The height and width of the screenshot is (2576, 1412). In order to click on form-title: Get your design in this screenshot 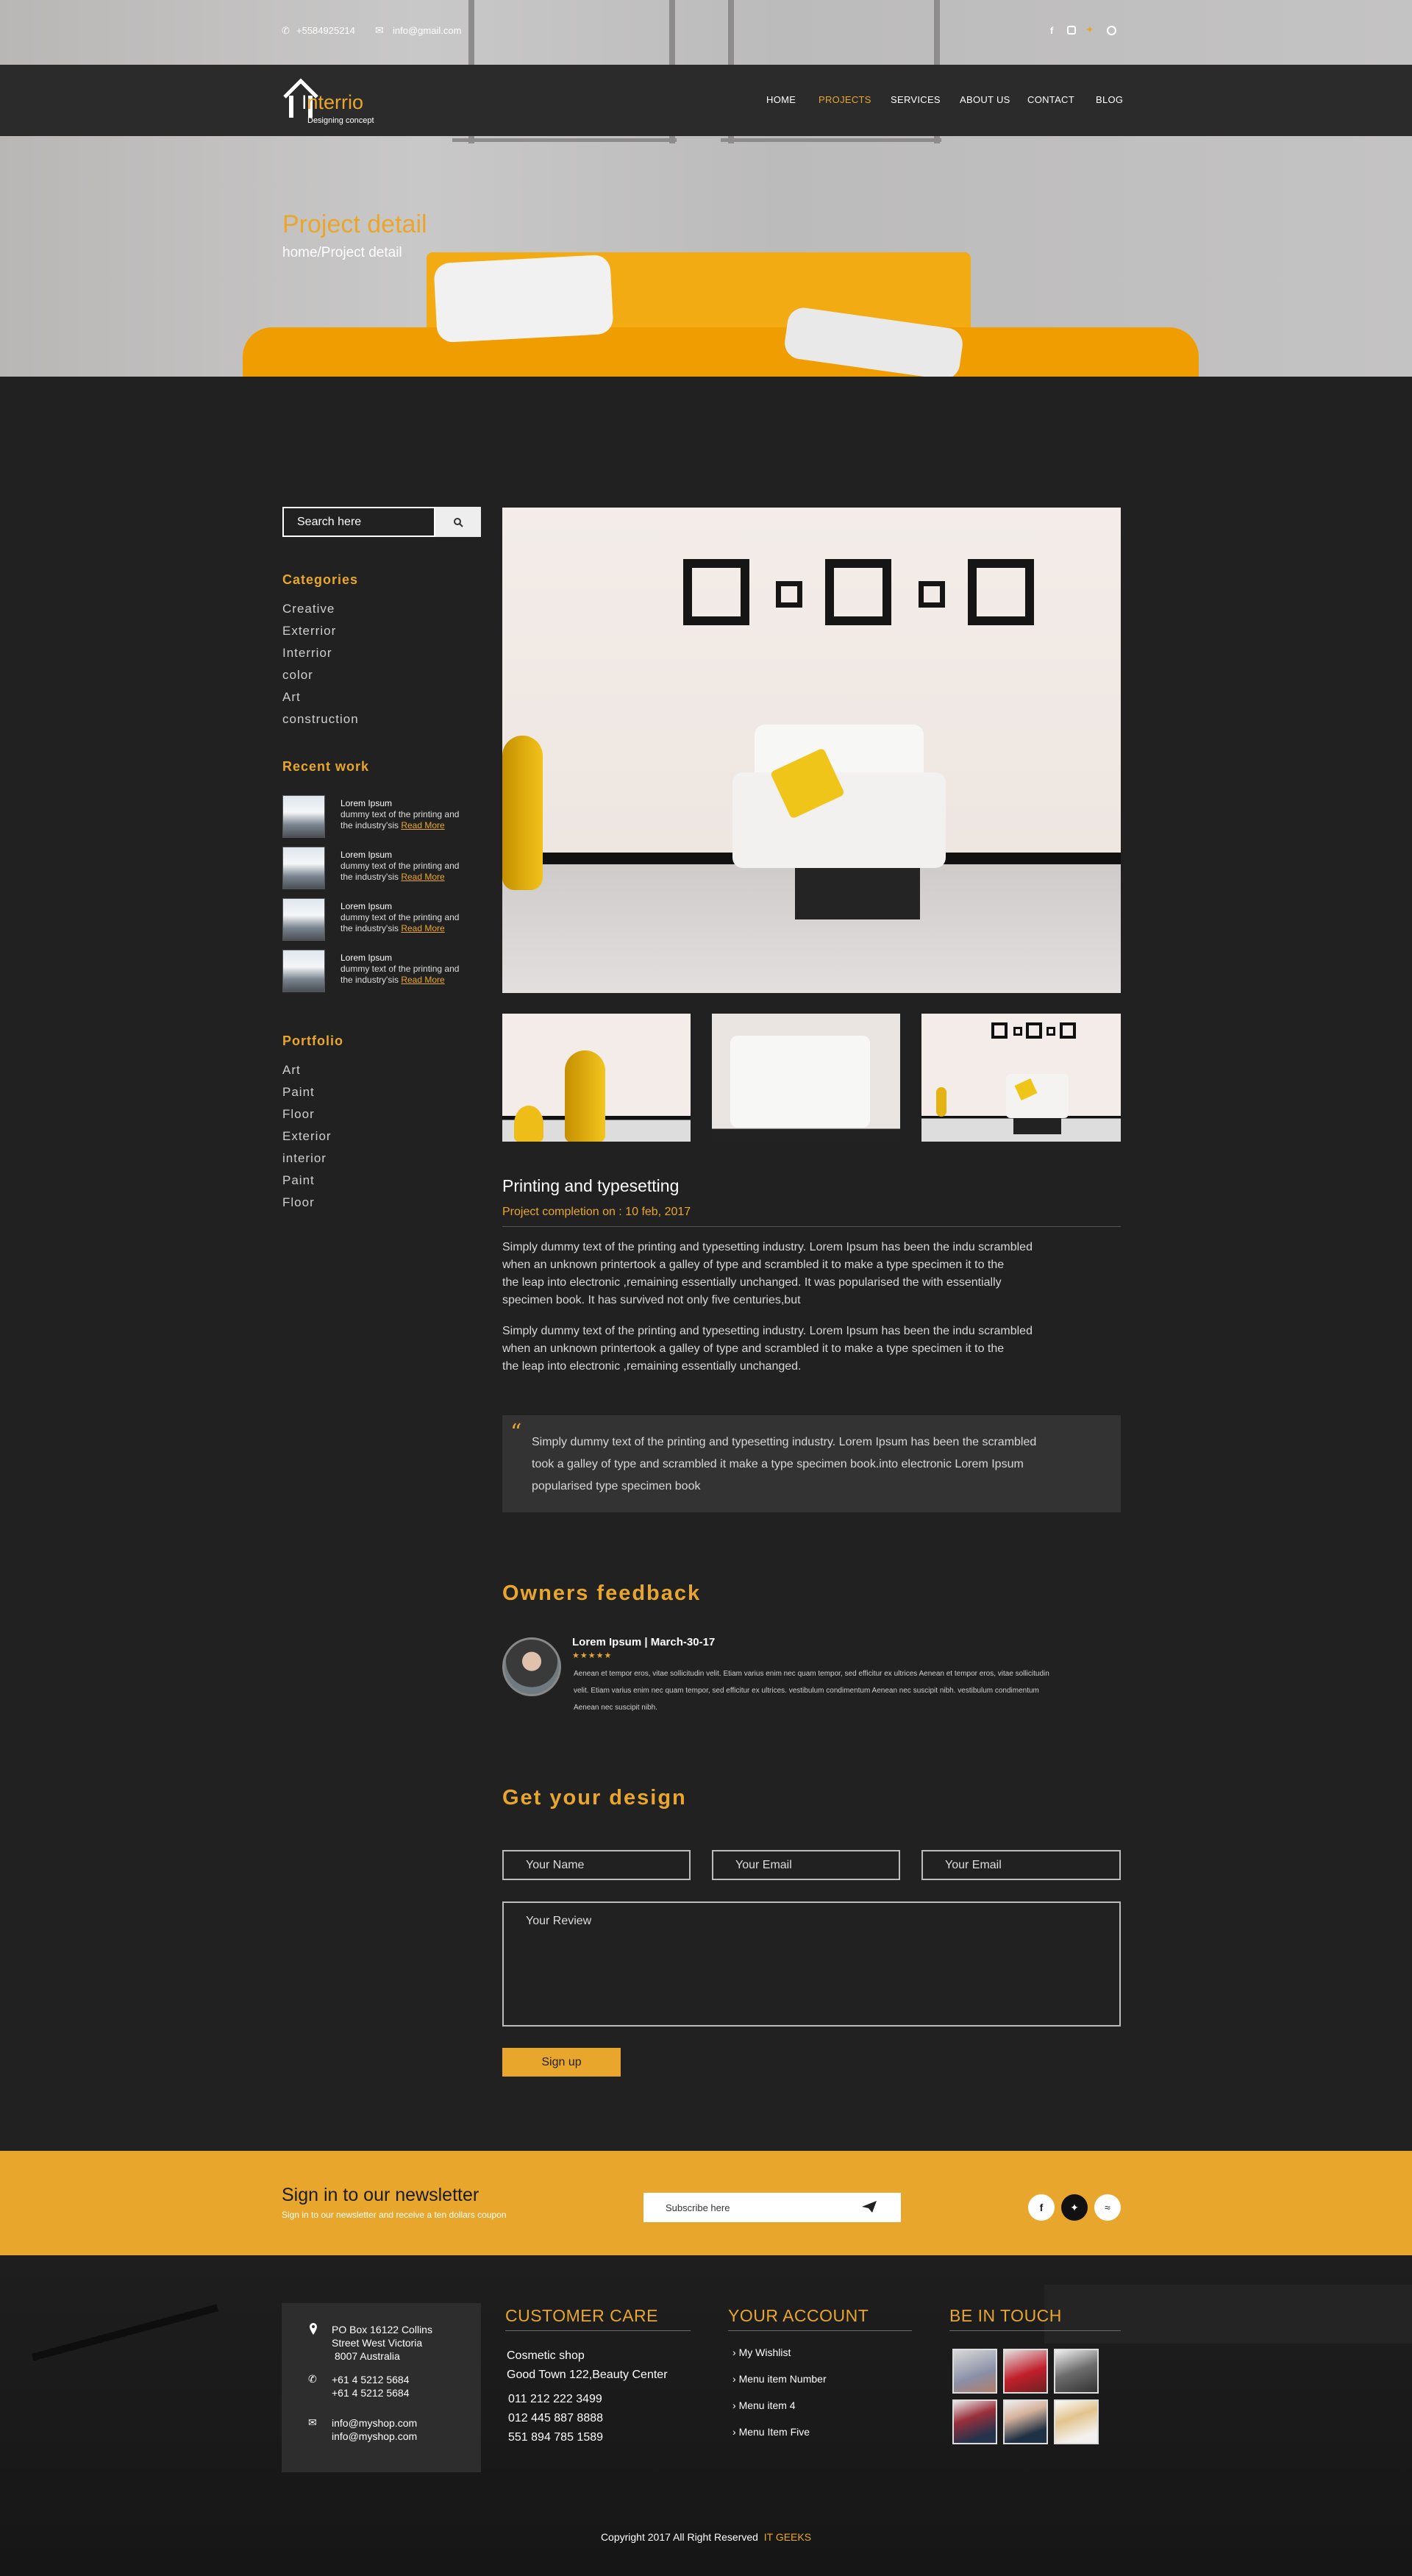, I will do `click(595, 1798)`.